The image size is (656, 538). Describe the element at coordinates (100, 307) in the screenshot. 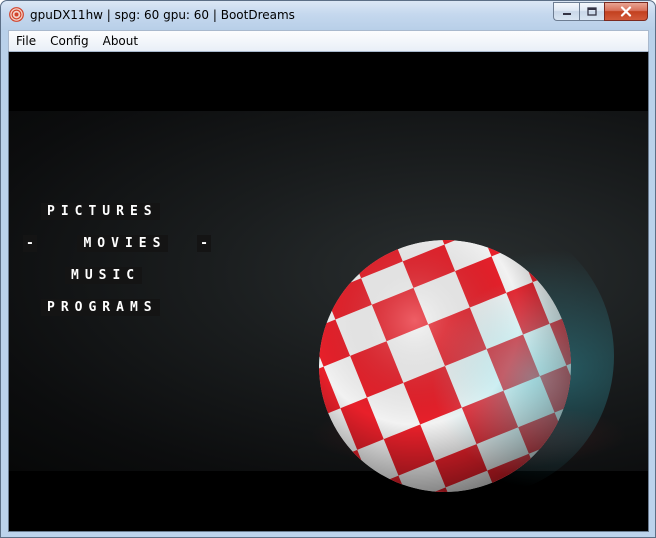

I see `option-programs-label: PROGRAMS` at that location.